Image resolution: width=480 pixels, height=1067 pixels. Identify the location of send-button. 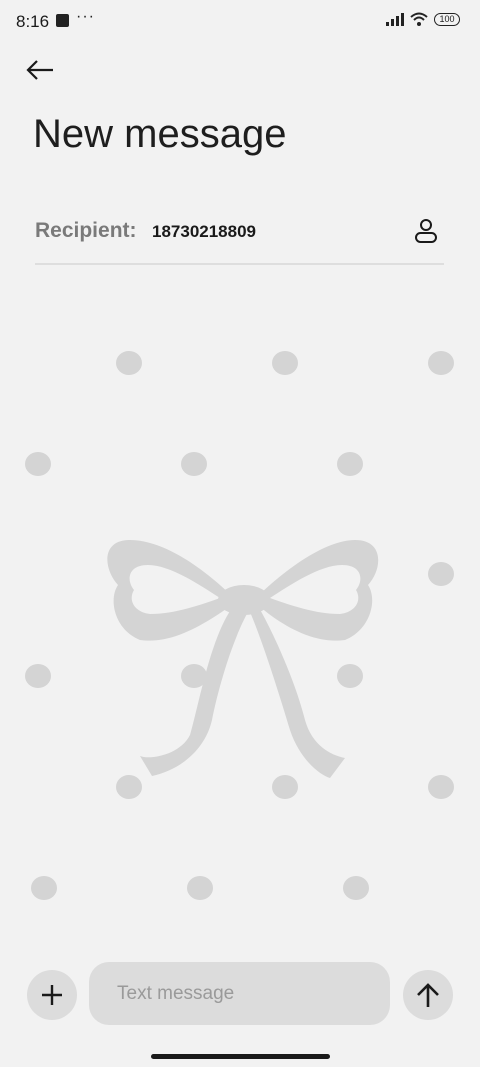
(428, 995).